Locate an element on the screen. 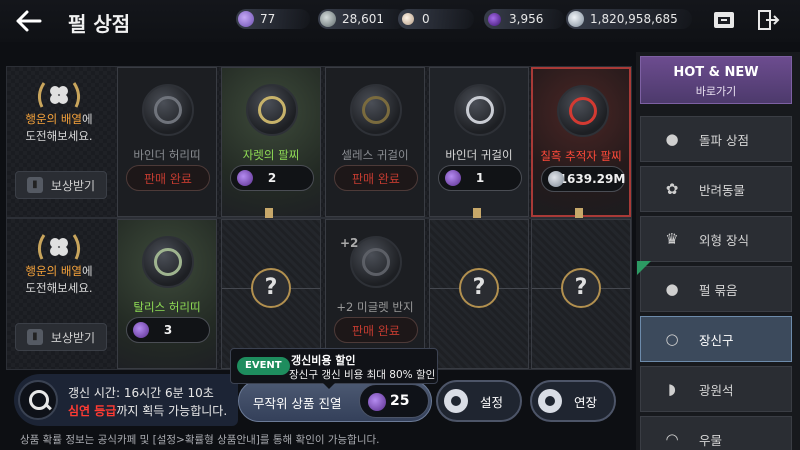 The height and width of the screenshot is (450, 800). sidebar-item-crystal: ◗ 광원석 is located at coordinates (716, 389).